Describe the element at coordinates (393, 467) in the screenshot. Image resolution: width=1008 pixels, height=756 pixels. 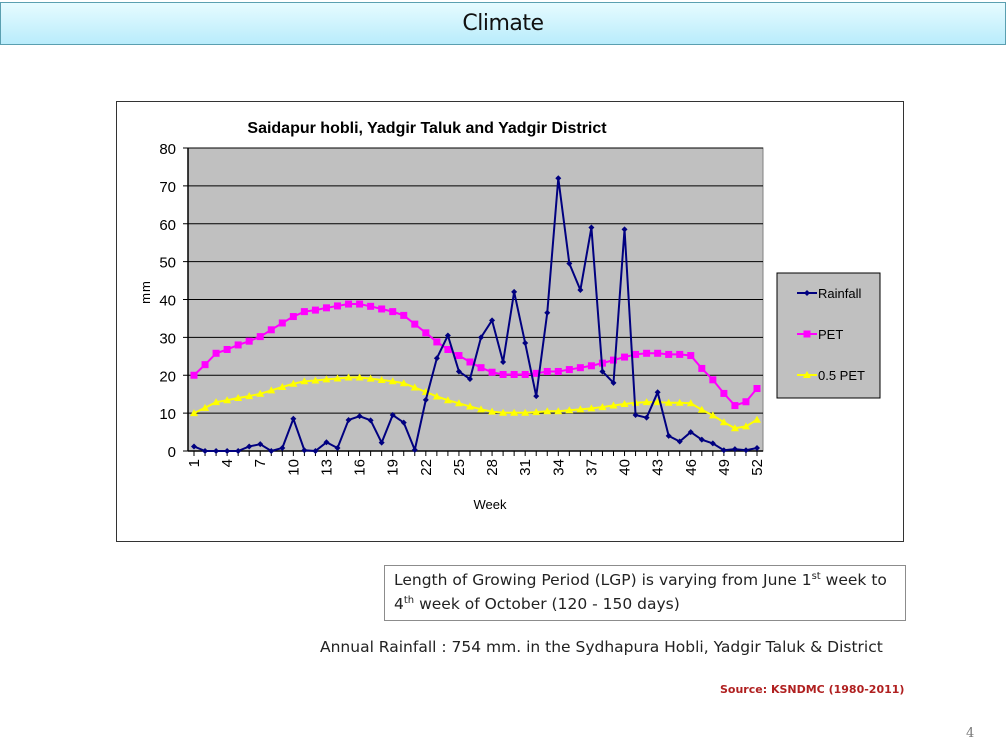
I see `xtick-label-19: 19` at that location.